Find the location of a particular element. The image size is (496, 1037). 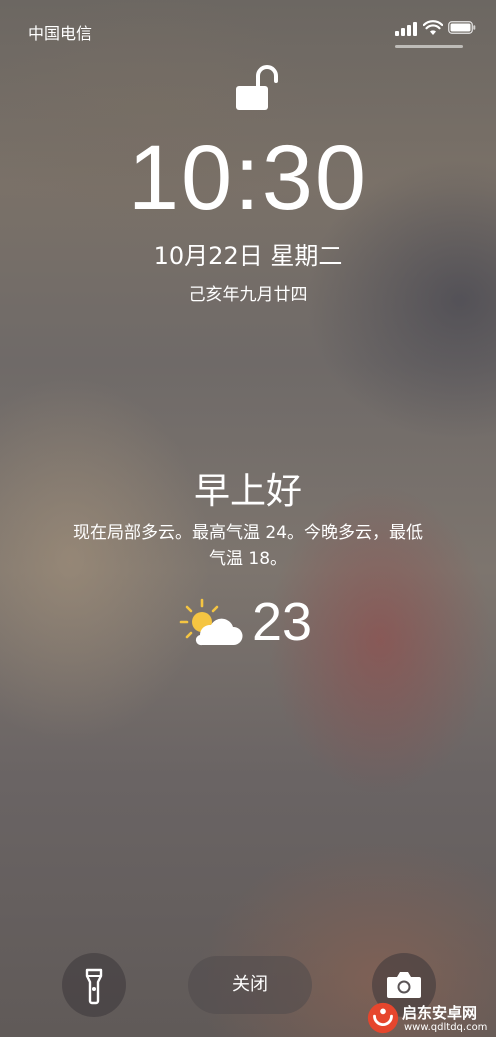

site-watermark: 启东安卓网 www.qdltdq.com is located at coordinates (430, 1018).